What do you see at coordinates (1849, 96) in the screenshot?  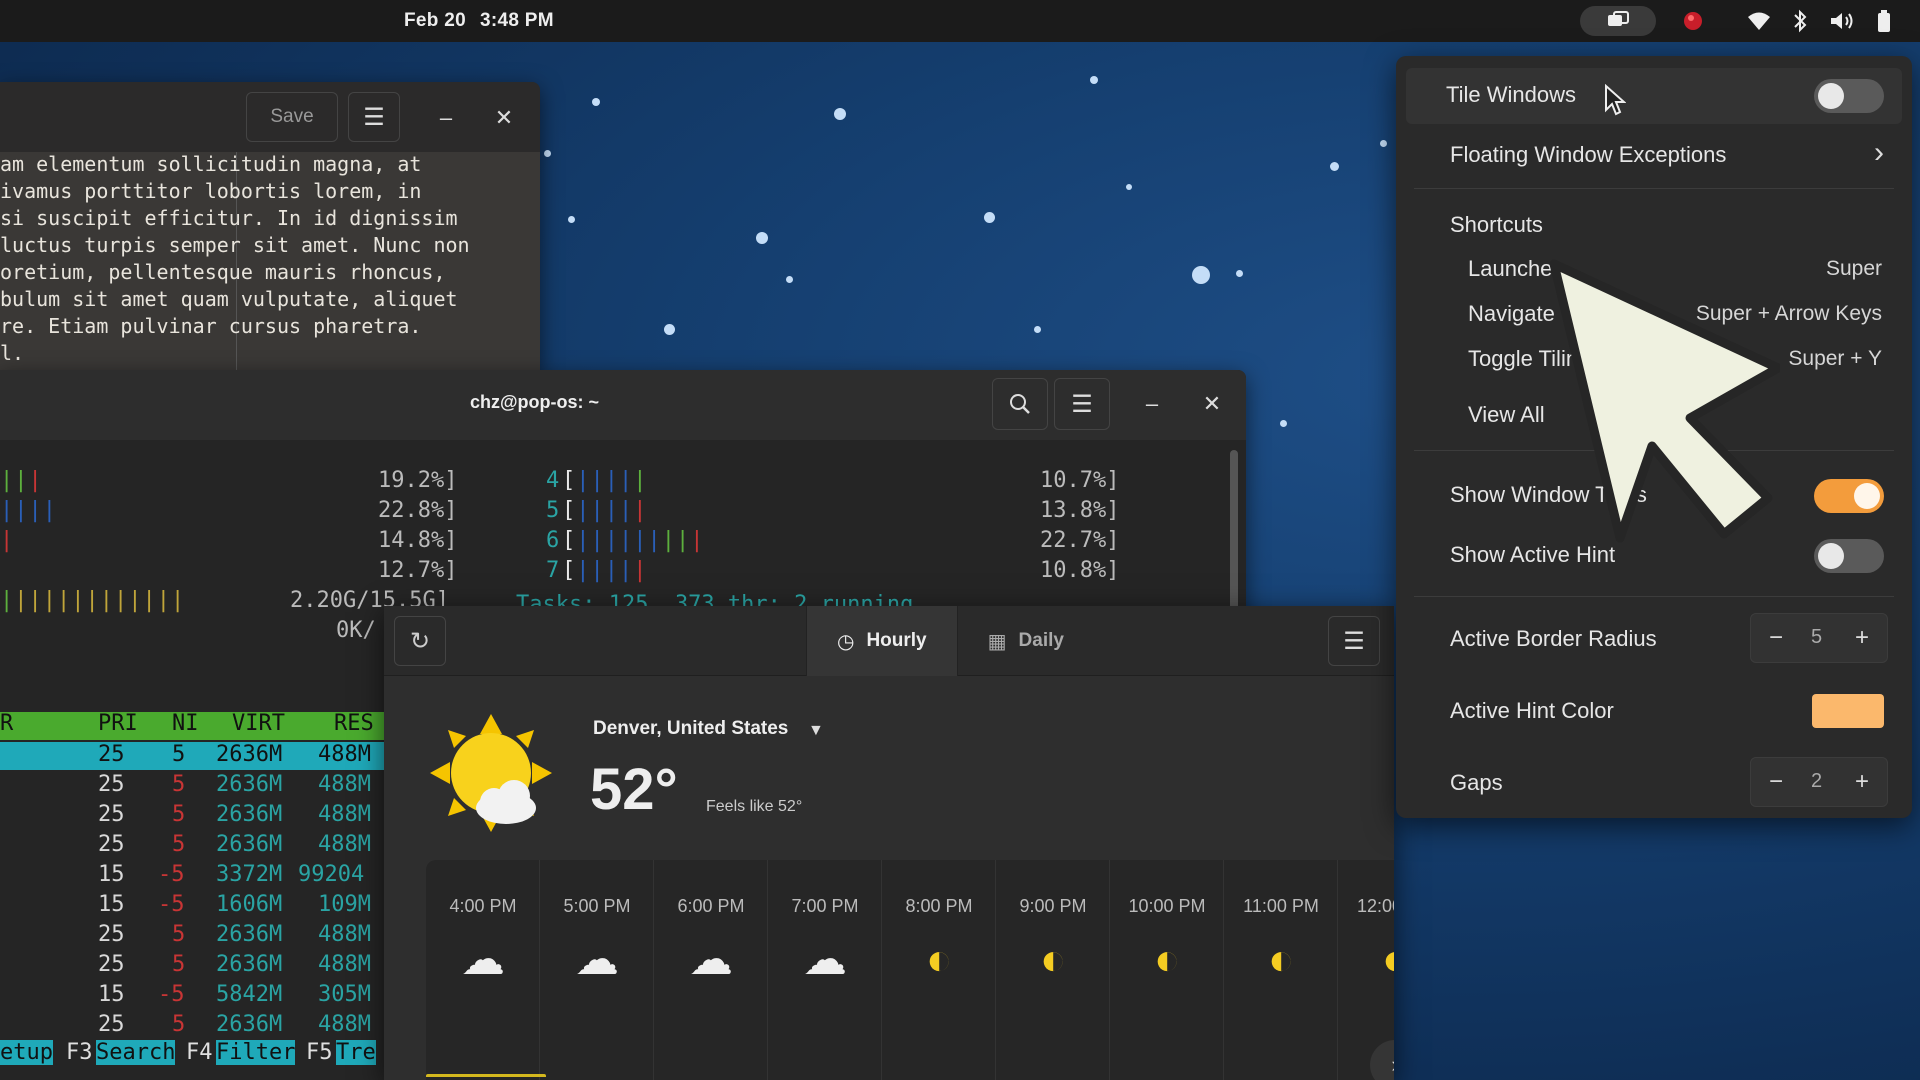 I see `tile-windows-toggle` at bounding box center [1849, 96].